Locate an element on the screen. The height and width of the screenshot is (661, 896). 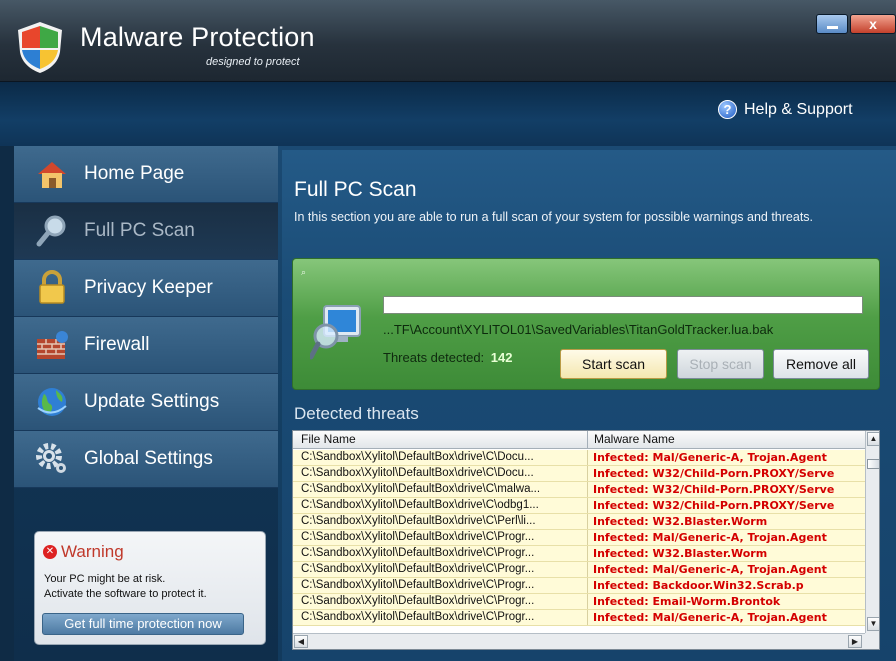
close-button: x is located at coordinates (873, 24).